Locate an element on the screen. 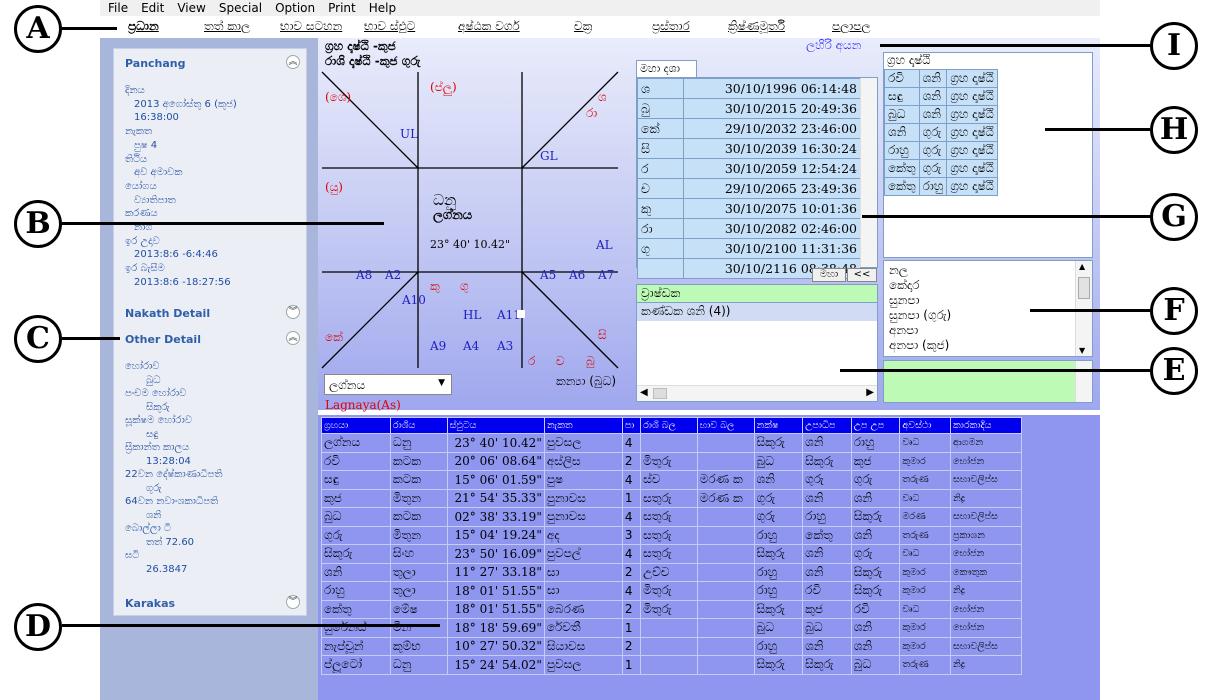 The height and width of the screenshot is (700, 1210). menu-print: Print is located at coordinates (342, 8).